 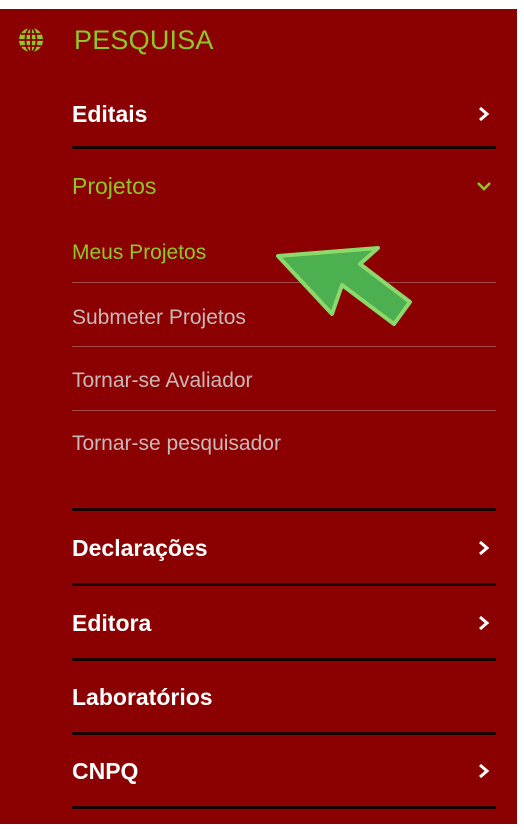 What do you see at coordinates (176, 443) in the screenshot?
I see `submenu-item-label: Tornar-se pesquisador` at bounding box center [176, 443].